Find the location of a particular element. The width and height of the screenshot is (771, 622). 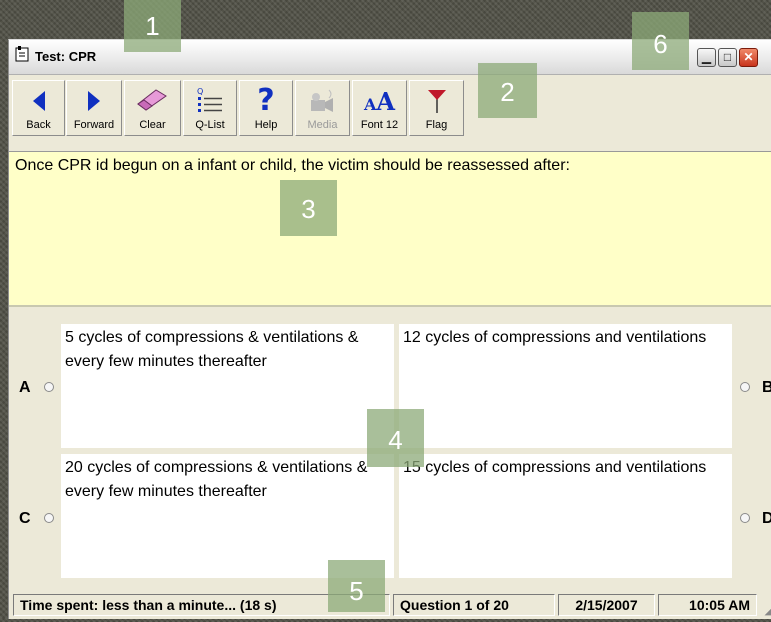

q-list-button: Q Q-List is located at coordinates (210, 108).